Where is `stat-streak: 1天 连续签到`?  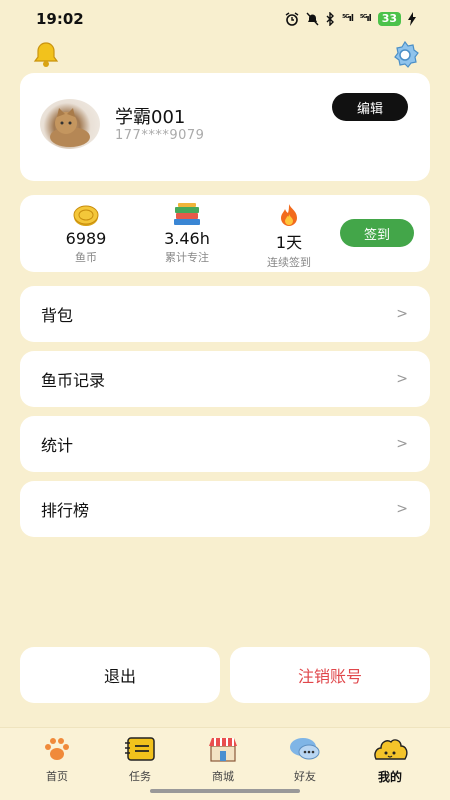
stat-streak: 1天 连续签到 is located at coordinates (289, 236).